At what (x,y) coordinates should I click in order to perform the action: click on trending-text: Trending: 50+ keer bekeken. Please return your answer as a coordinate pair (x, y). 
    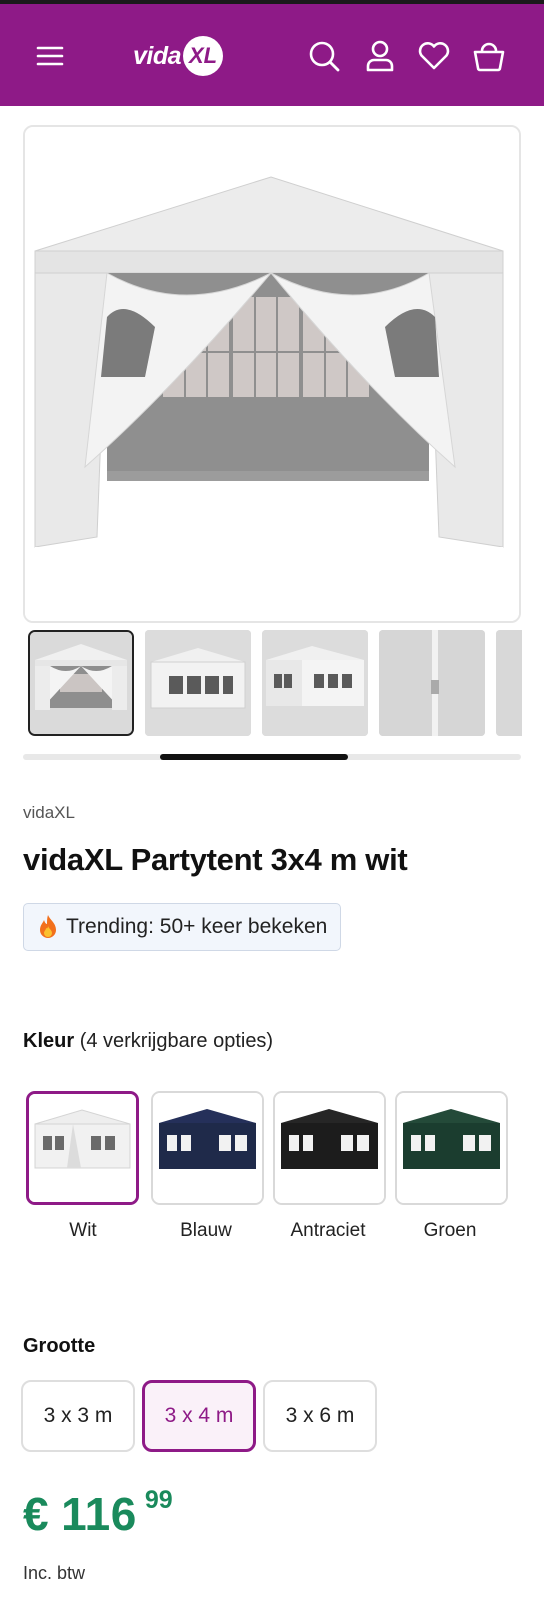
    Looking at the image, I should click on (197, 926).